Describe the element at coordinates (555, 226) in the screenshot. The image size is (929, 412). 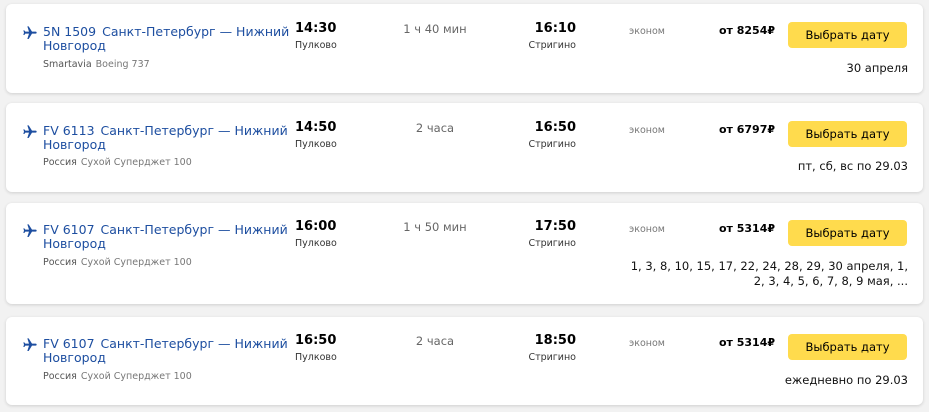
I see `arrival-time: 17:50` at that location.